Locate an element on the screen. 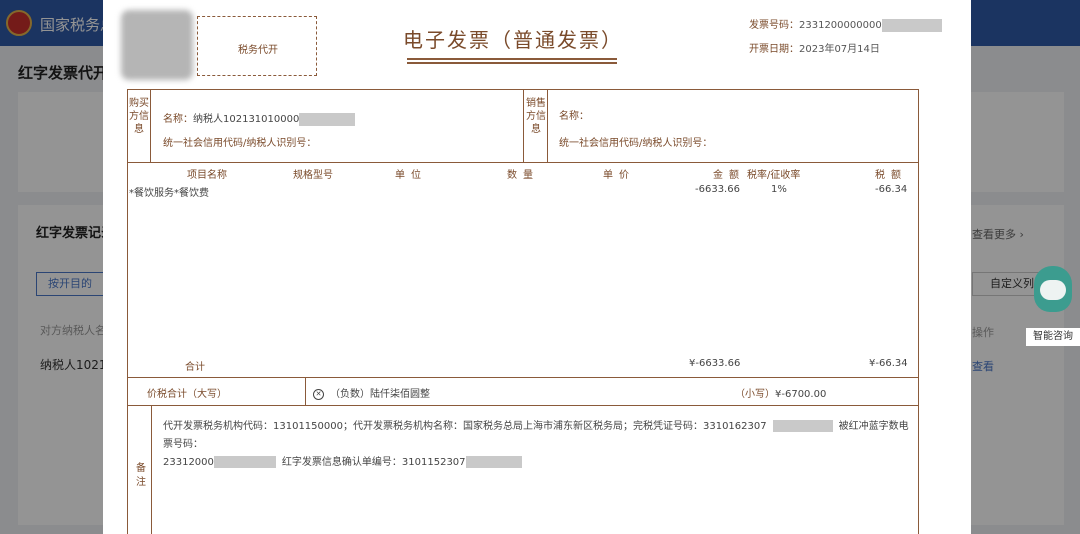  total-small: （小写）¥-6700.00 is located at coordinates (780, 392).